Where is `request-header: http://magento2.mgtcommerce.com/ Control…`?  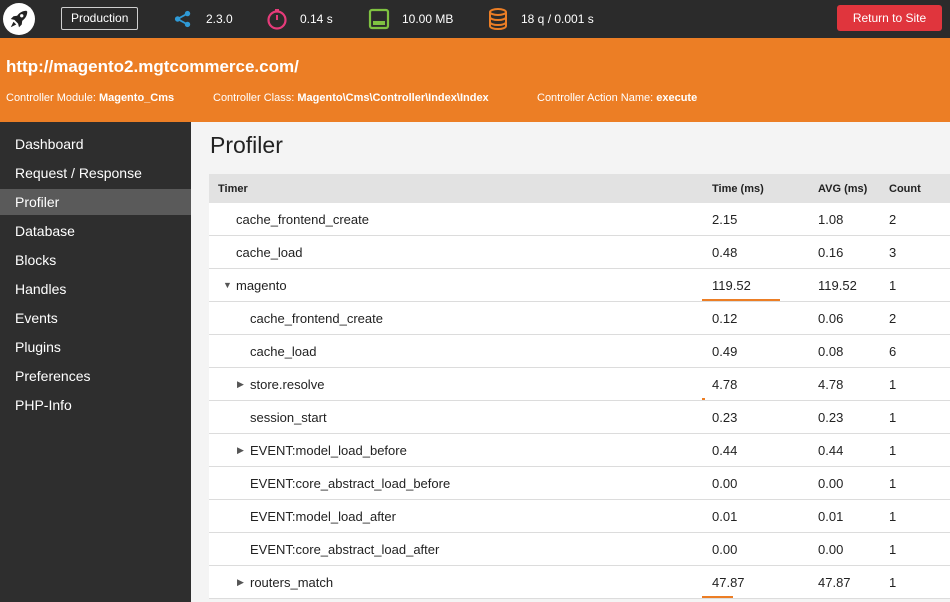
request-header: http://magento2.mgtcommerce.com/ Control… is located at coordinates (475, 80).